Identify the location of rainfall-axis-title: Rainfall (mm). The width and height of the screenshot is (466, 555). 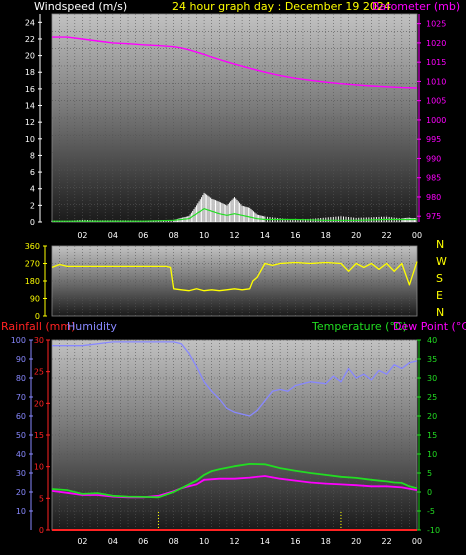
(38, 326).